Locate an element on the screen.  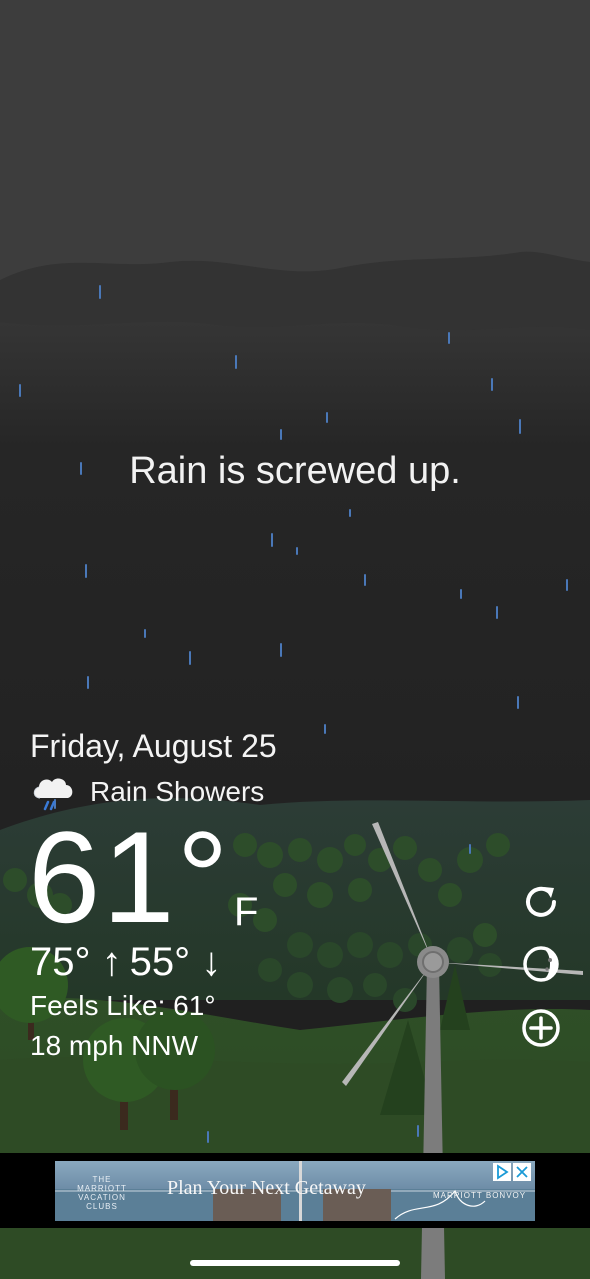
high-low-row: 75° ↑ 55° ↓ is located at coordinates (125, 962).